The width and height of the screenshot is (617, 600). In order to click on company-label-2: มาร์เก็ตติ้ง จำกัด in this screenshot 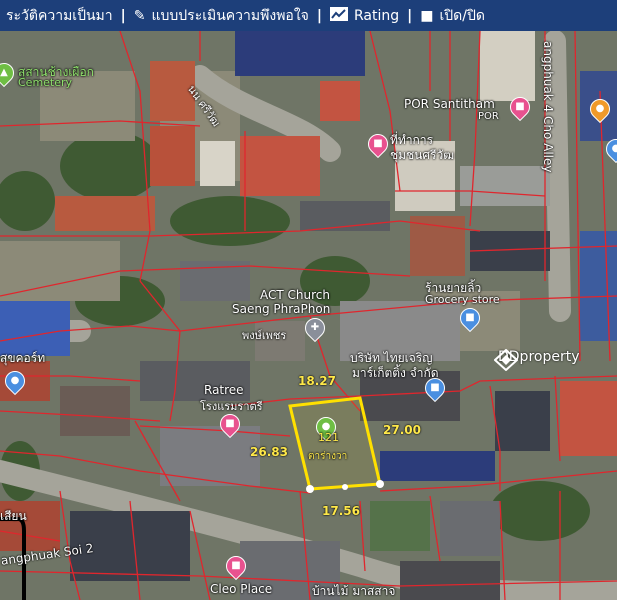, I will do `click(395, 373)`.